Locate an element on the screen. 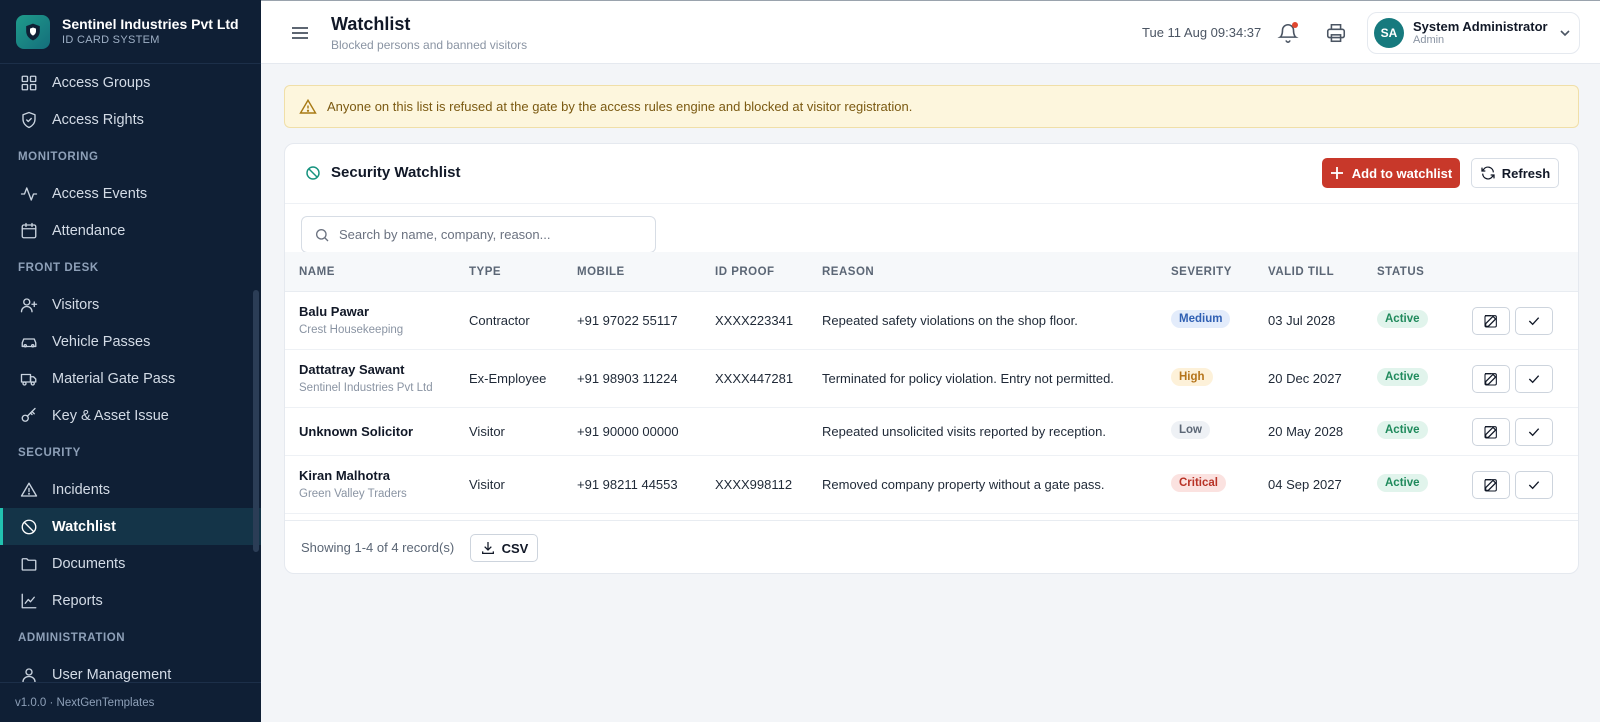 The width and height of the screenshot is (1600, 722). person-name: Unknown Solicitor is located at coordinates (356, 431).